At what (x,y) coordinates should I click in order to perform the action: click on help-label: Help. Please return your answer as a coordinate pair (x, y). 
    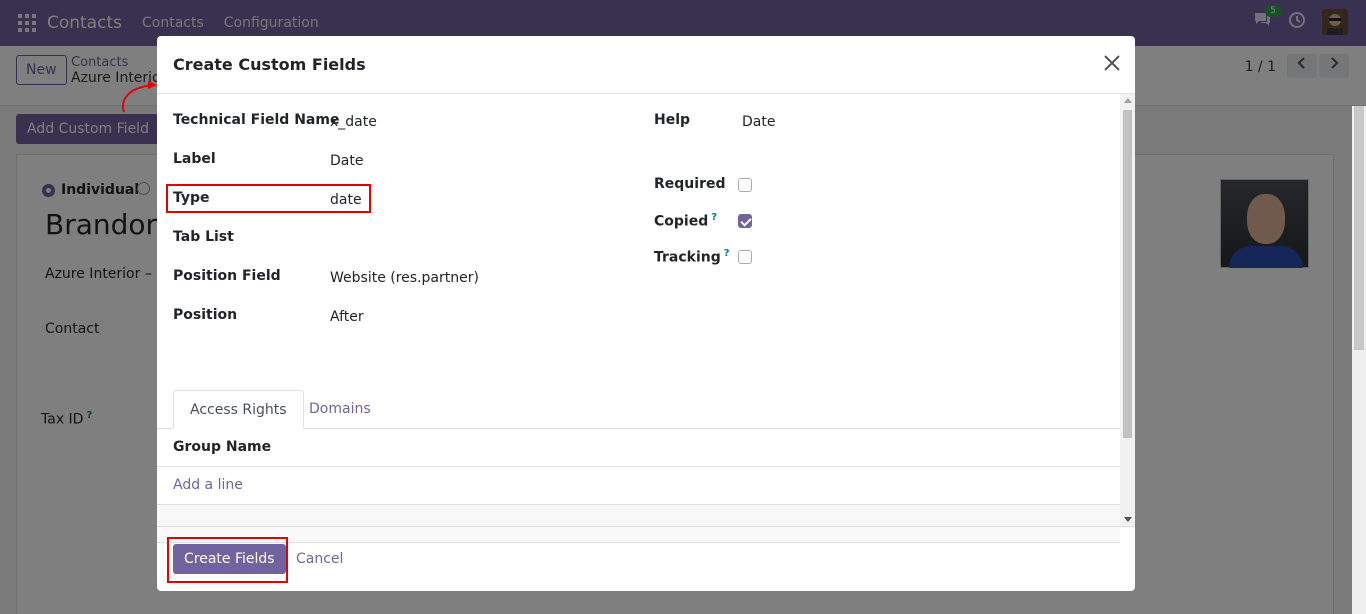
    Looking at the image, I should click on (672, 120).